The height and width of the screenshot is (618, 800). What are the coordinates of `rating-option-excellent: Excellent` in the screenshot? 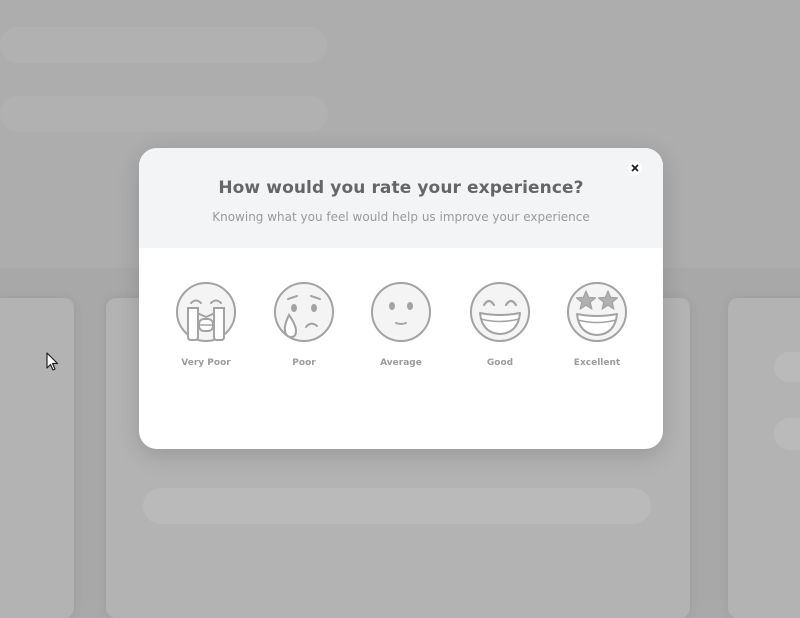 It's located at (597, 324).